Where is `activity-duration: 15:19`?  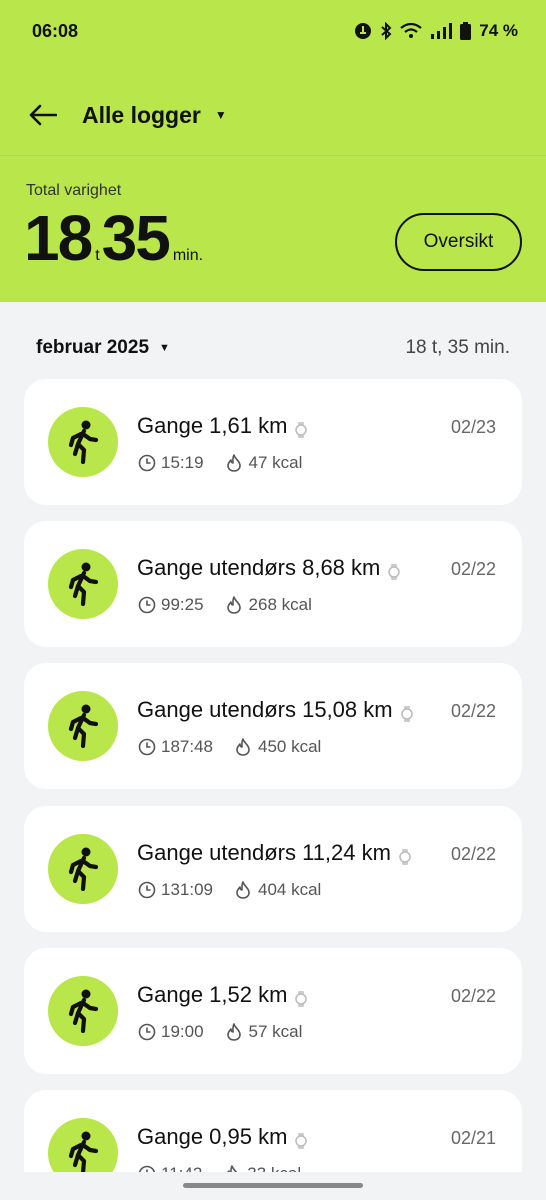
activity-duration: 15:19 is located at coordinates (182, 462).